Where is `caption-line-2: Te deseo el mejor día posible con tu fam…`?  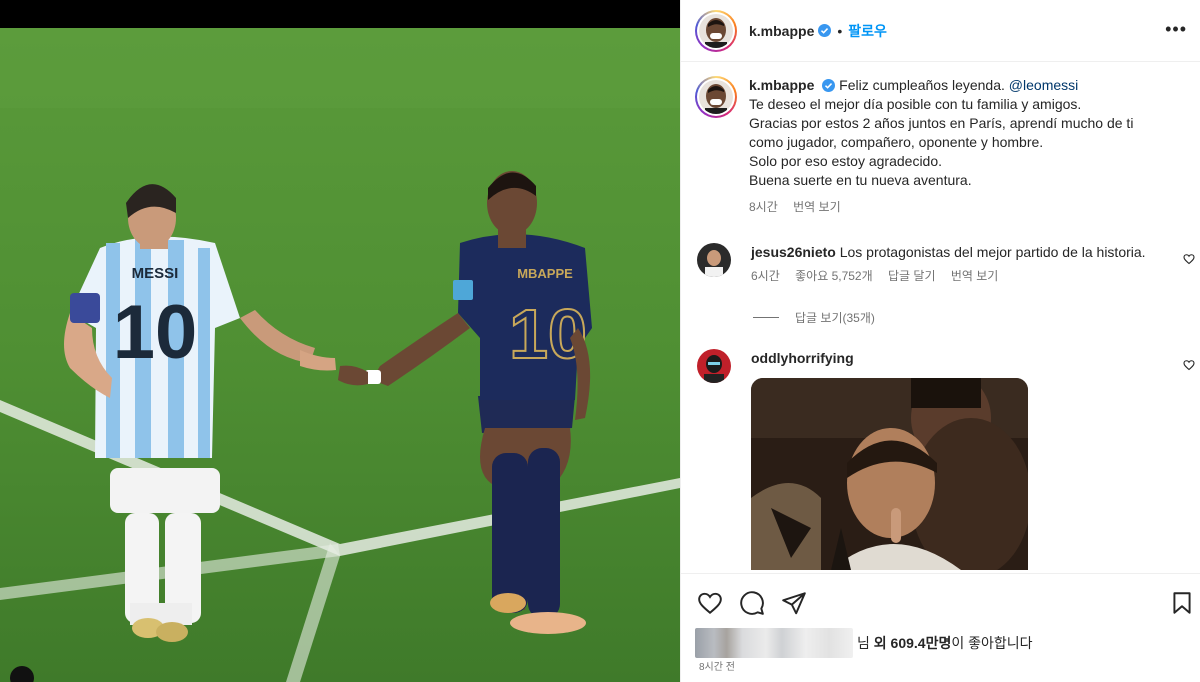 caption-line-2: Te deseo el mejor día posible con tu fam… is located at coordinates (915, 104).